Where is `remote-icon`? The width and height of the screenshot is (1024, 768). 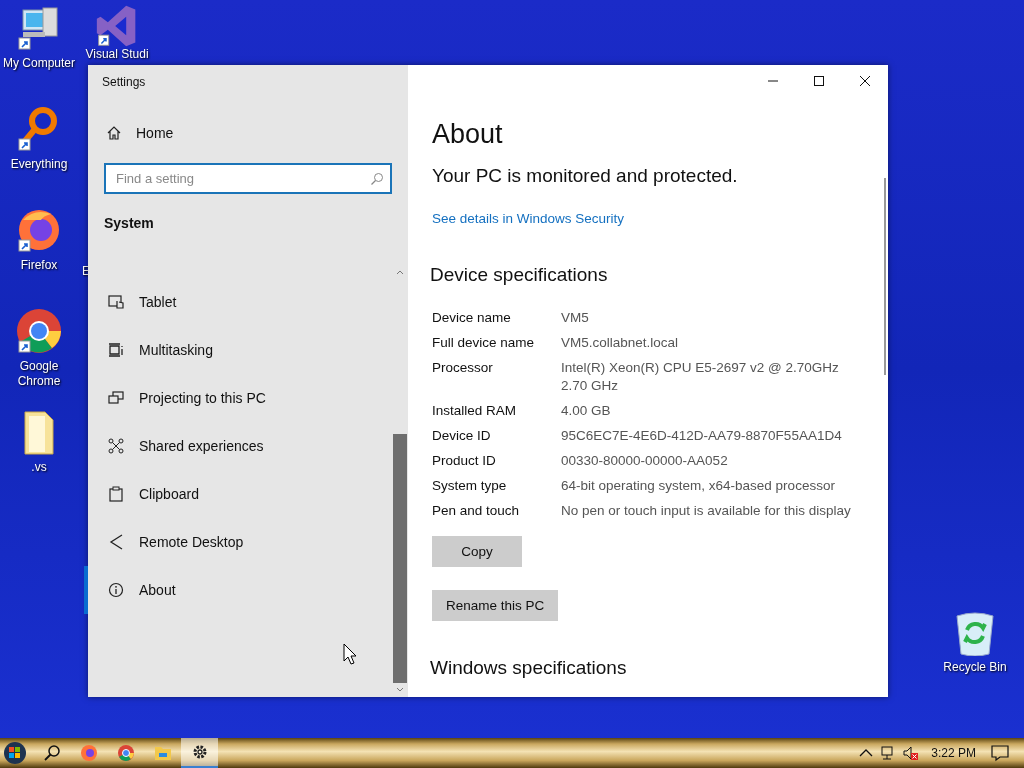
remote-icon is located at coordinates (116, 542).